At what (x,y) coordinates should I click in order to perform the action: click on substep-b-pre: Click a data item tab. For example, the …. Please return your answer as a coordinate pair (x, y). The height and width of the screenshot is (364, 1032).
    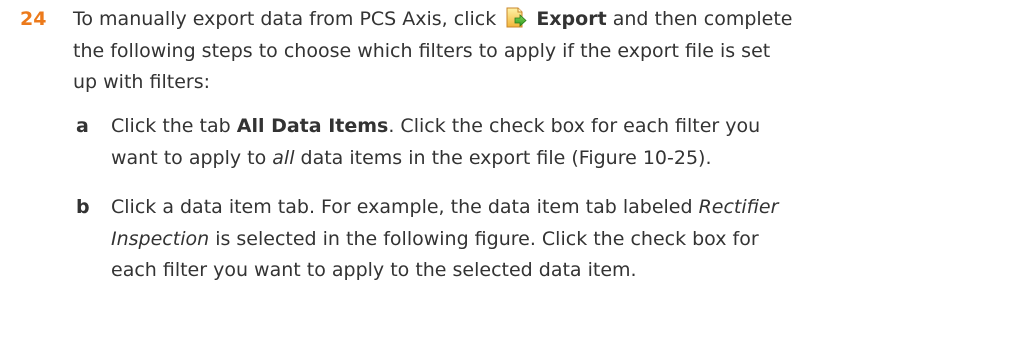
    Looking at the image, I should click on (402, 207).